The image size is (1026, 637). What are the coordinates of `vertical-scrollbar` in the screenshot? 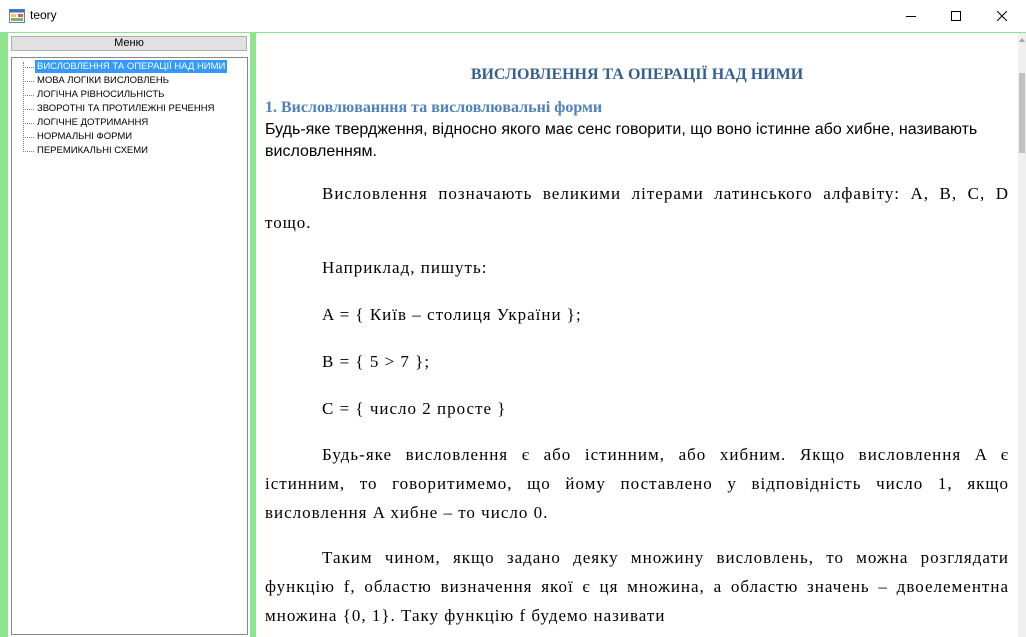 It's located at (1022, 335).